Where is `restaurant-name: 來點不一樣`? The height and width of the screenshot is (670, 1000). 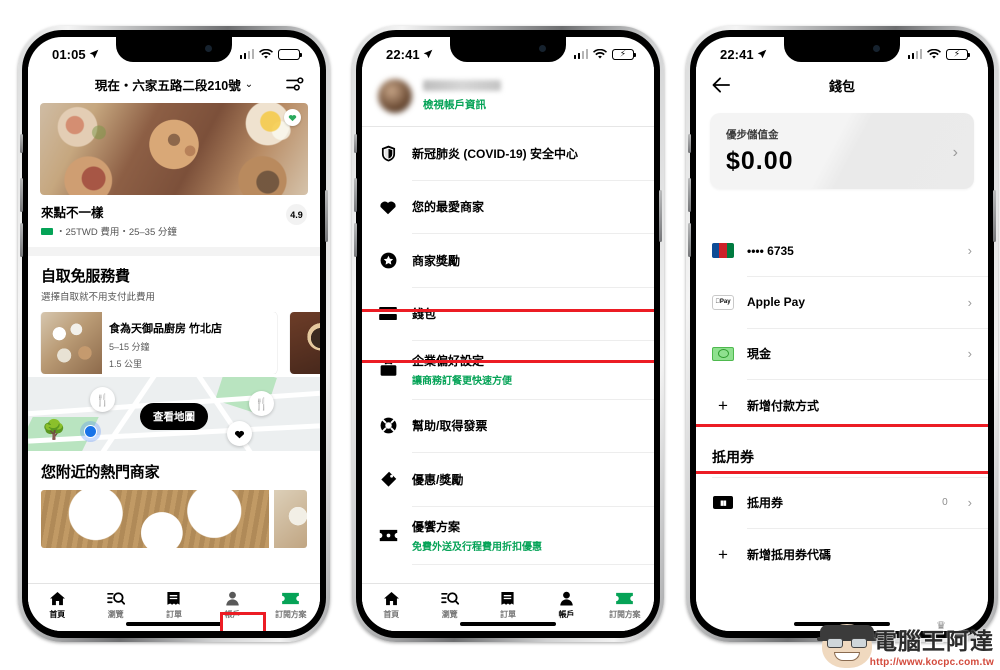 restaurant-name: 來點不一樣 is located at coordinates (72, 213).